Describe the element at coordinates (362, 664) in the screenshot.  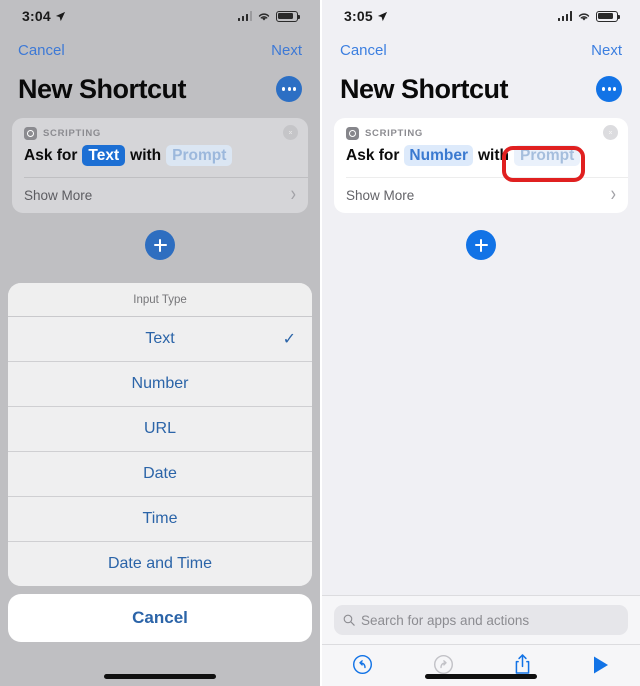
I see `undo-icon` at that location.